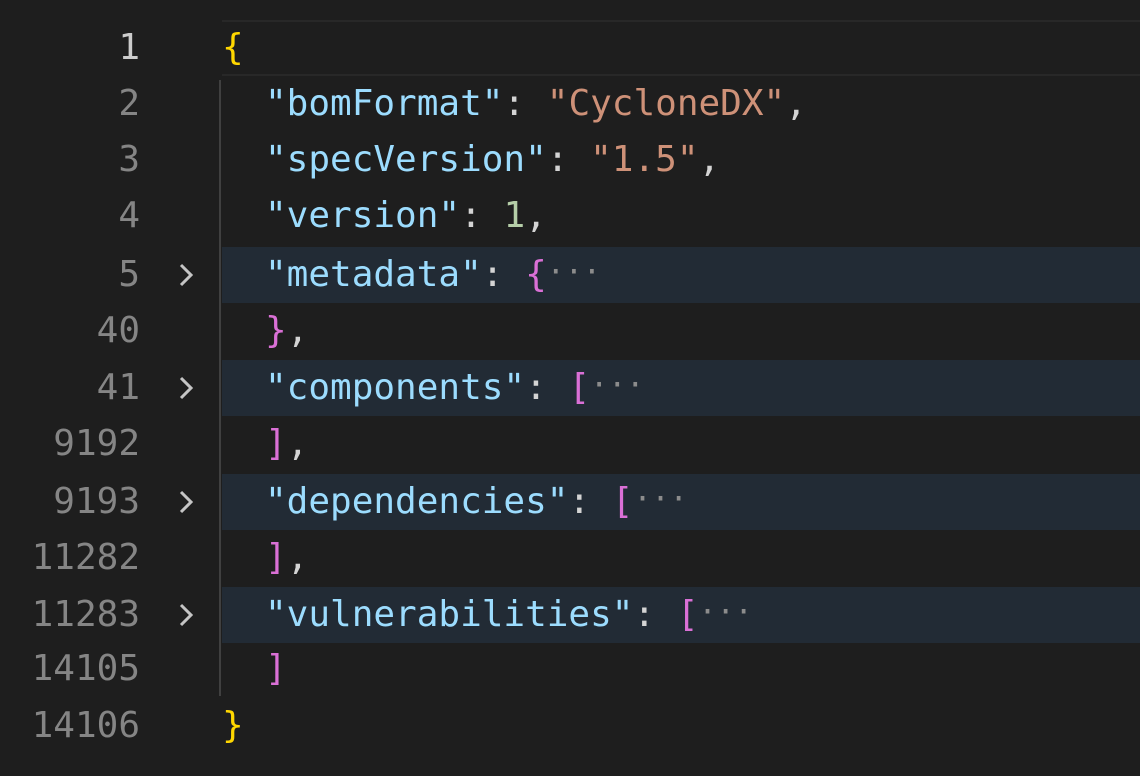 The image size is (1140, 776). What do you see at coordinates (233, 725) in the screenshot?
I see `root-close-brace: }` at bounding box center [233, 725].